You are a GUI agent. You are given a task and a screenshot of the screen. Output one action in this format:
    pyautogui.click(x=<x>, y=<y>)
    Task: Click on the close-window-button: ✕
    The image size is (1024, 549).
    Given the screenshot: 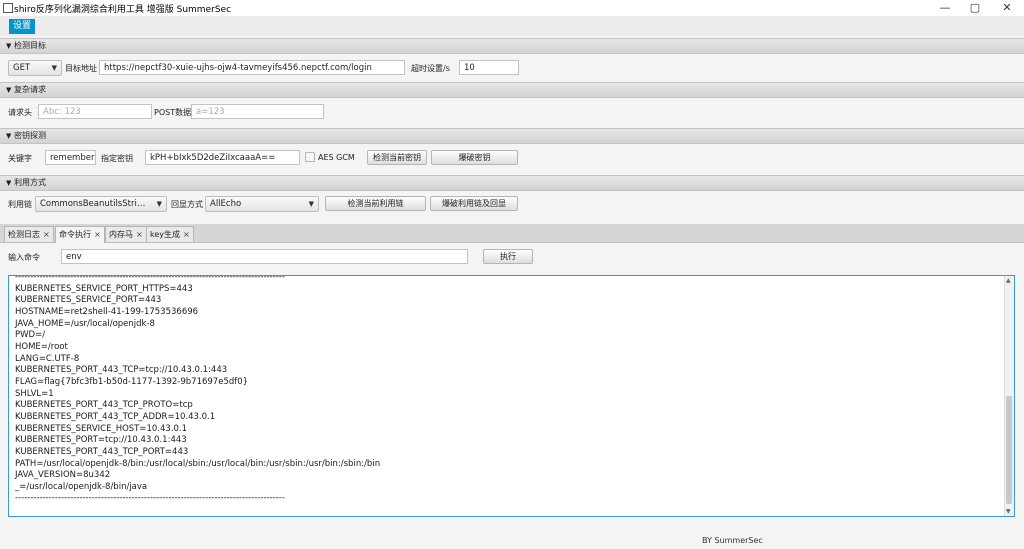 What is the action you would take?
    pyautogui.click(x=1007, y=8)
    